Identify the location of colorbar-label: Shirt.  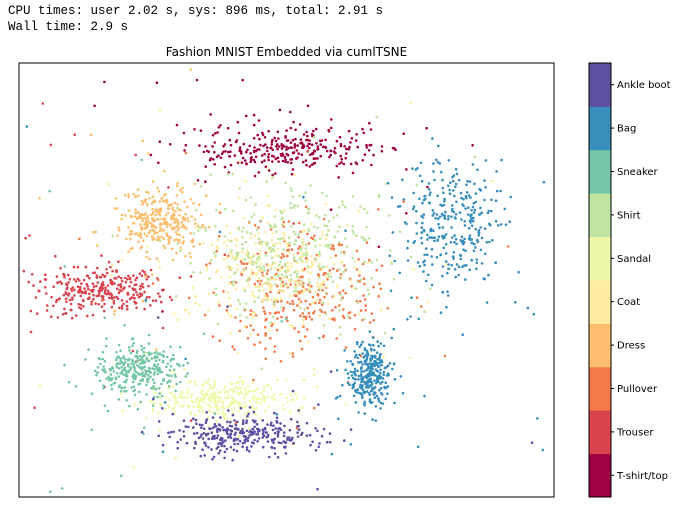
(629, 215).